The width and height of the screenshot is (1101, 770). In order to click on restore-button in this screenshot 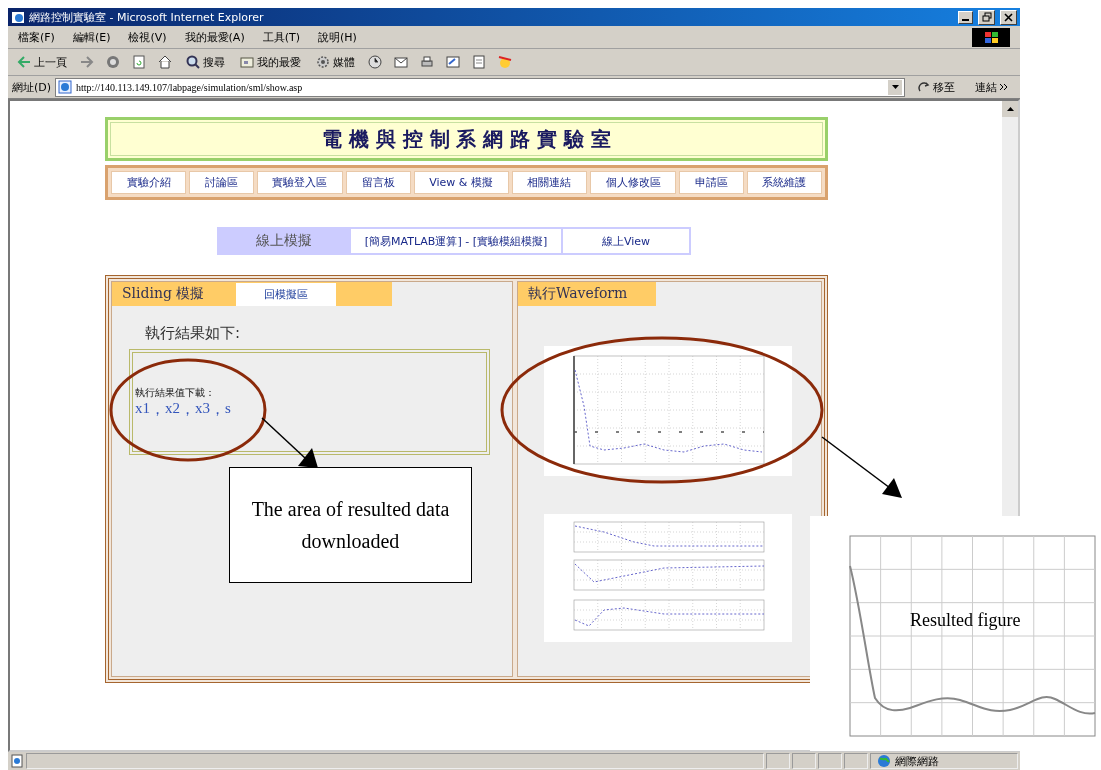, I will do `click(986, 17)`.